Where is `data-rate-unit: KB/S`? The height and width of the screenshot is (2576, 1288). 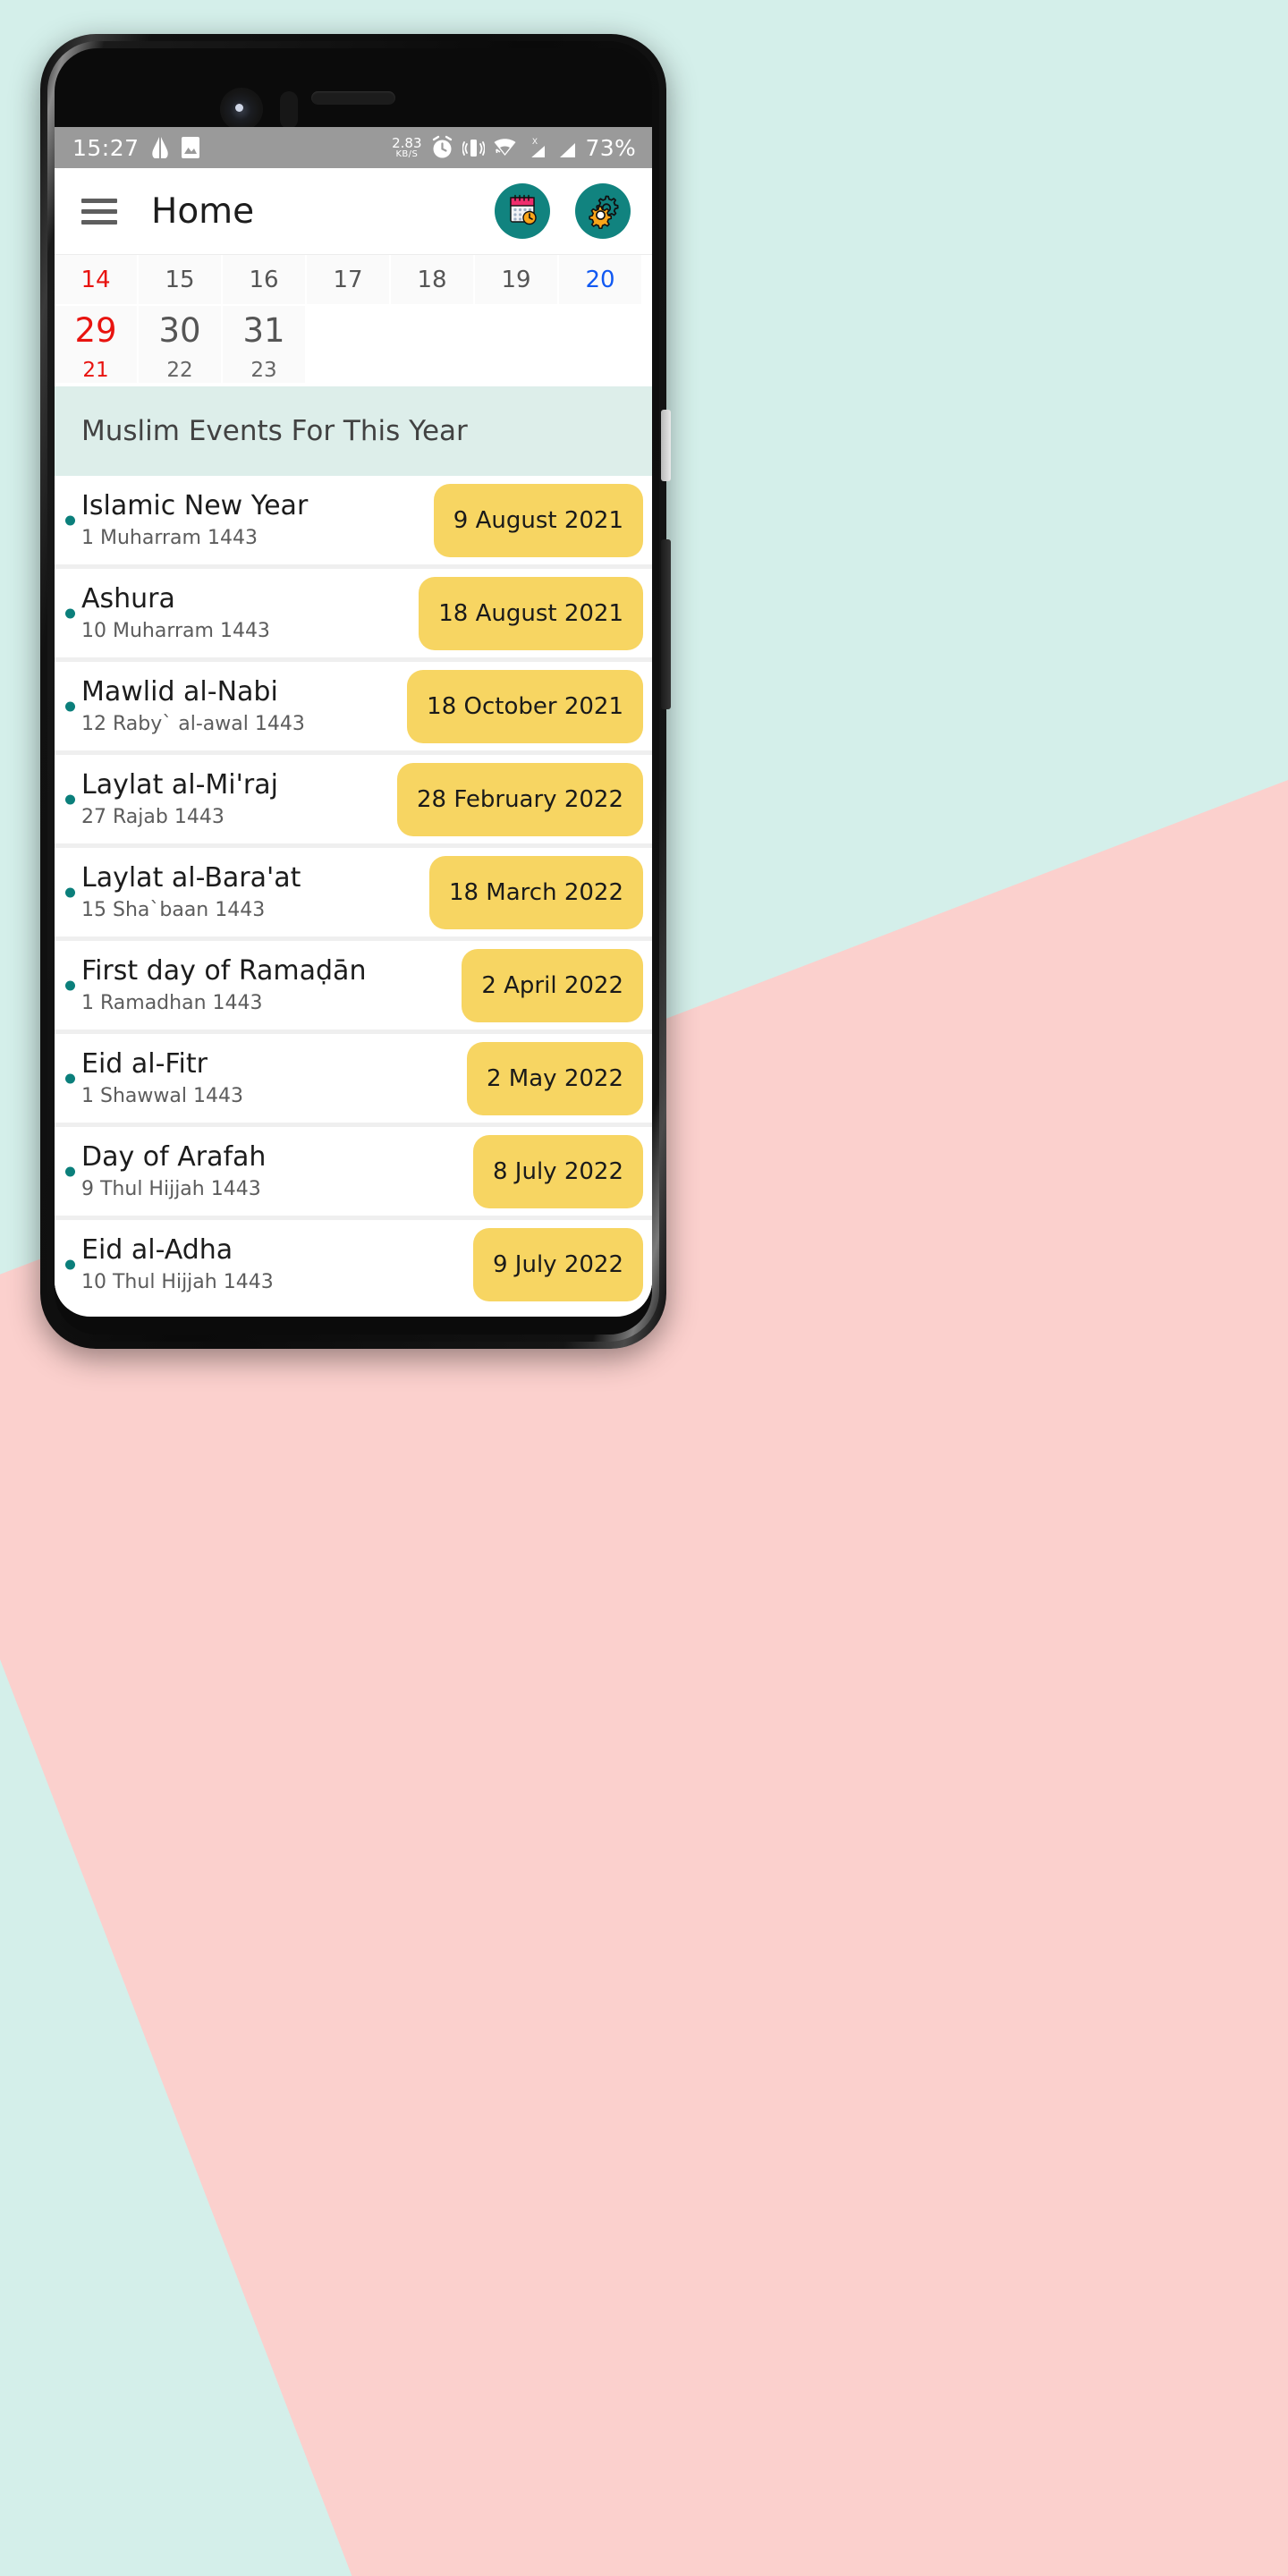 data-rate-unit: KB/S is located at coordinates (407, 153).